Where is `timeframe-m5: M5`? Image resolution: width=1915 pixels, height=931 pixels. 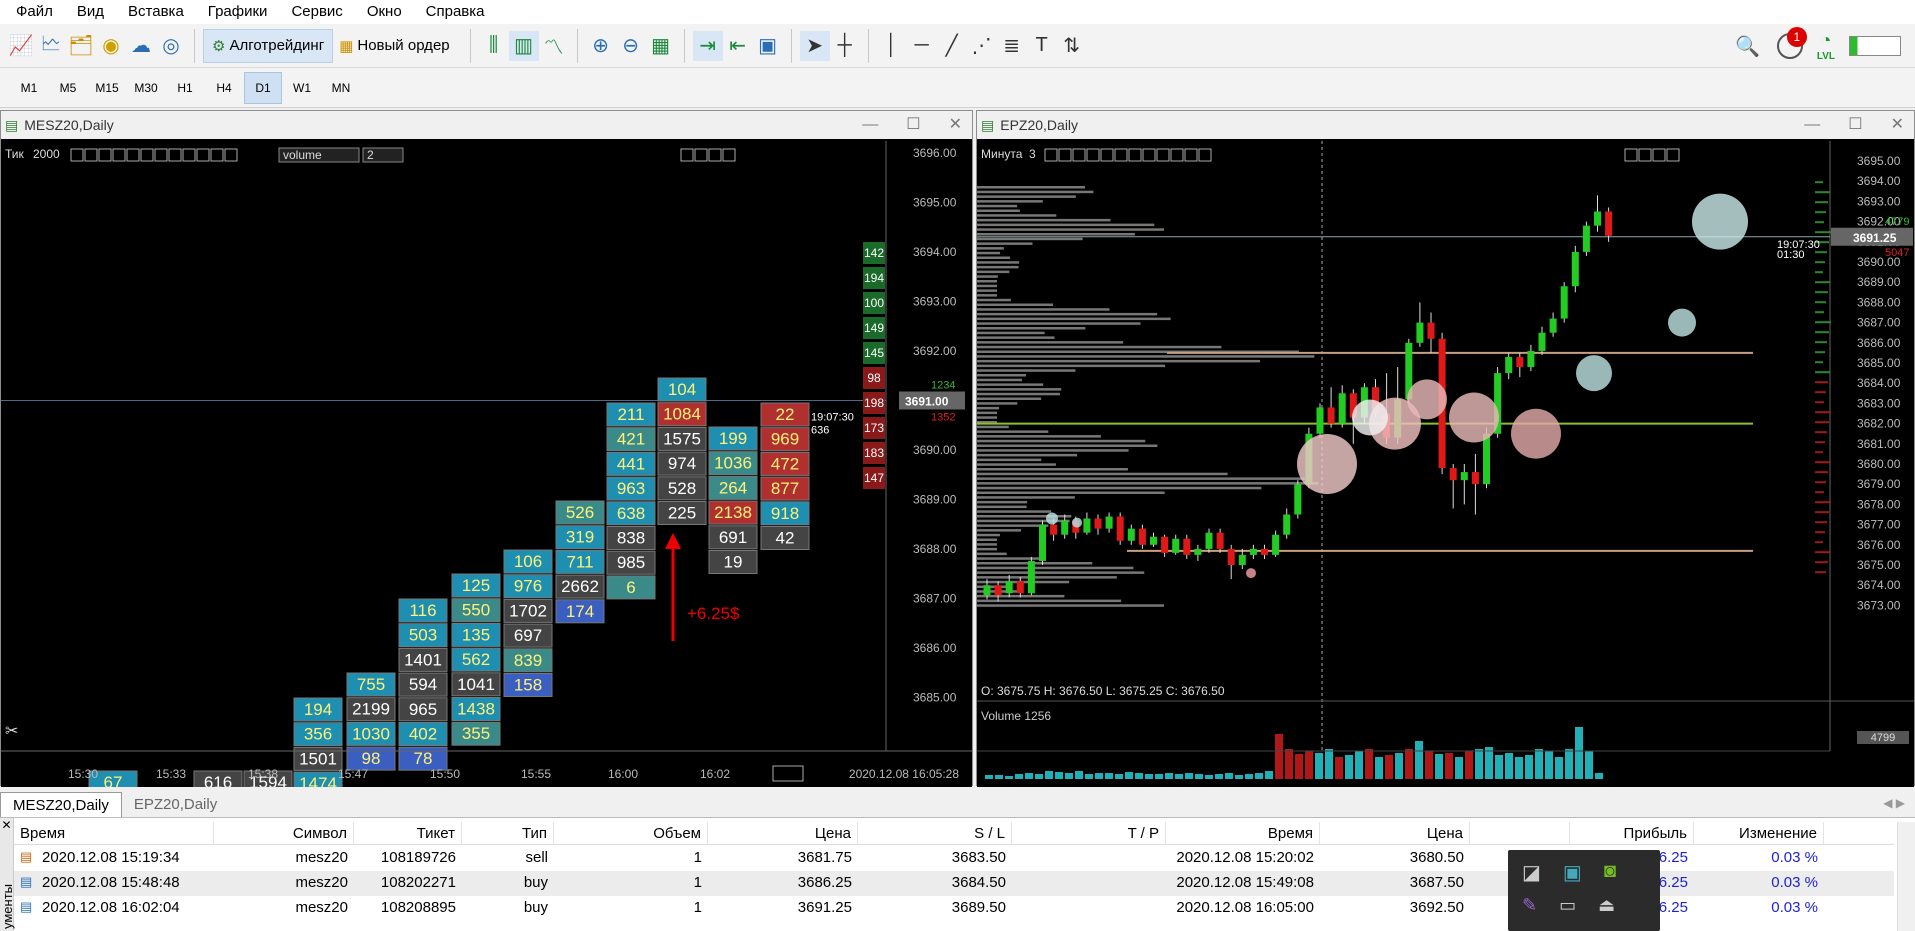 timeframe-m5: M5 is located at coordinates (68, 88).